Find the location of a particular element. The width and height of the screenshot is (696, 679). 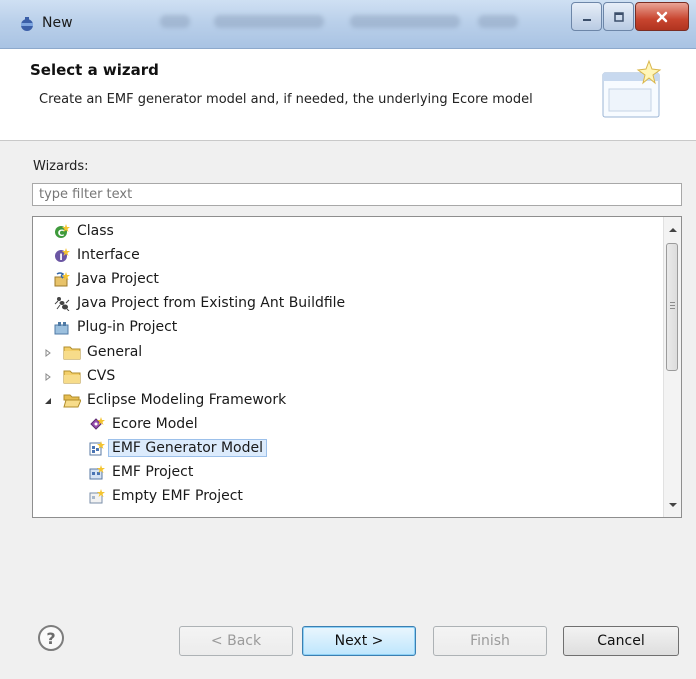

emf-generator-icon is located at coordinates (97, 448).